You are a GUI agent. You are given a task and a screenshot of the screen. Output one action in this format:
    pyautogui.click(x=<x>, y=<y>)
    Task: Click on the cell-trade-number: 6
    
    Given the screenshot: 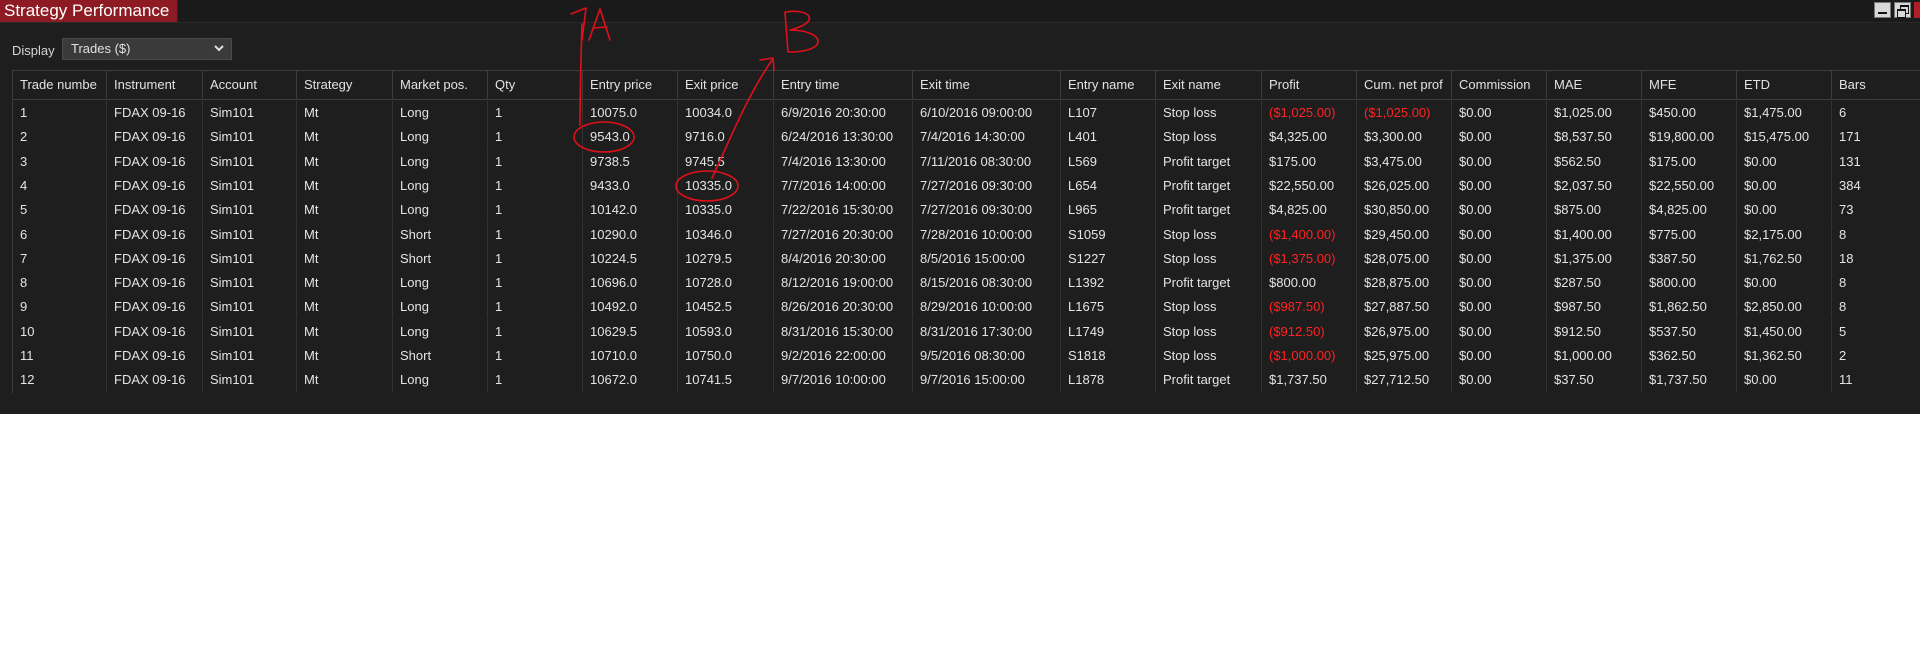 What is the action you would take?
    pyautogui.click(x=60, y=234)
    